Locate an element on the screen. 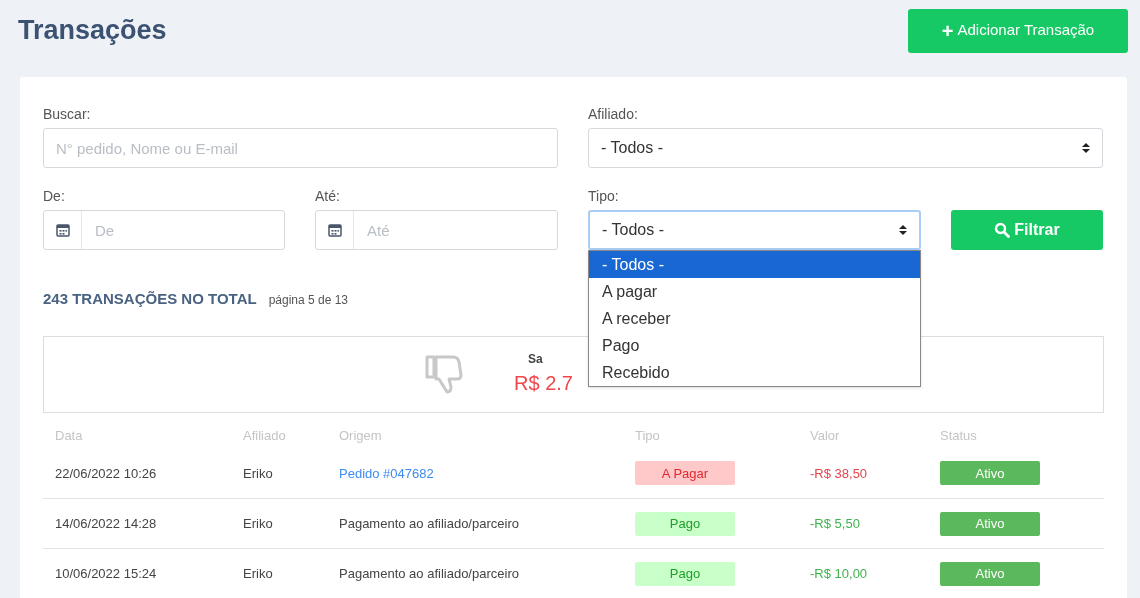 The width and height of the screenshot is (1140, 598). date-from-field: De is located at coordinates (164, 230).